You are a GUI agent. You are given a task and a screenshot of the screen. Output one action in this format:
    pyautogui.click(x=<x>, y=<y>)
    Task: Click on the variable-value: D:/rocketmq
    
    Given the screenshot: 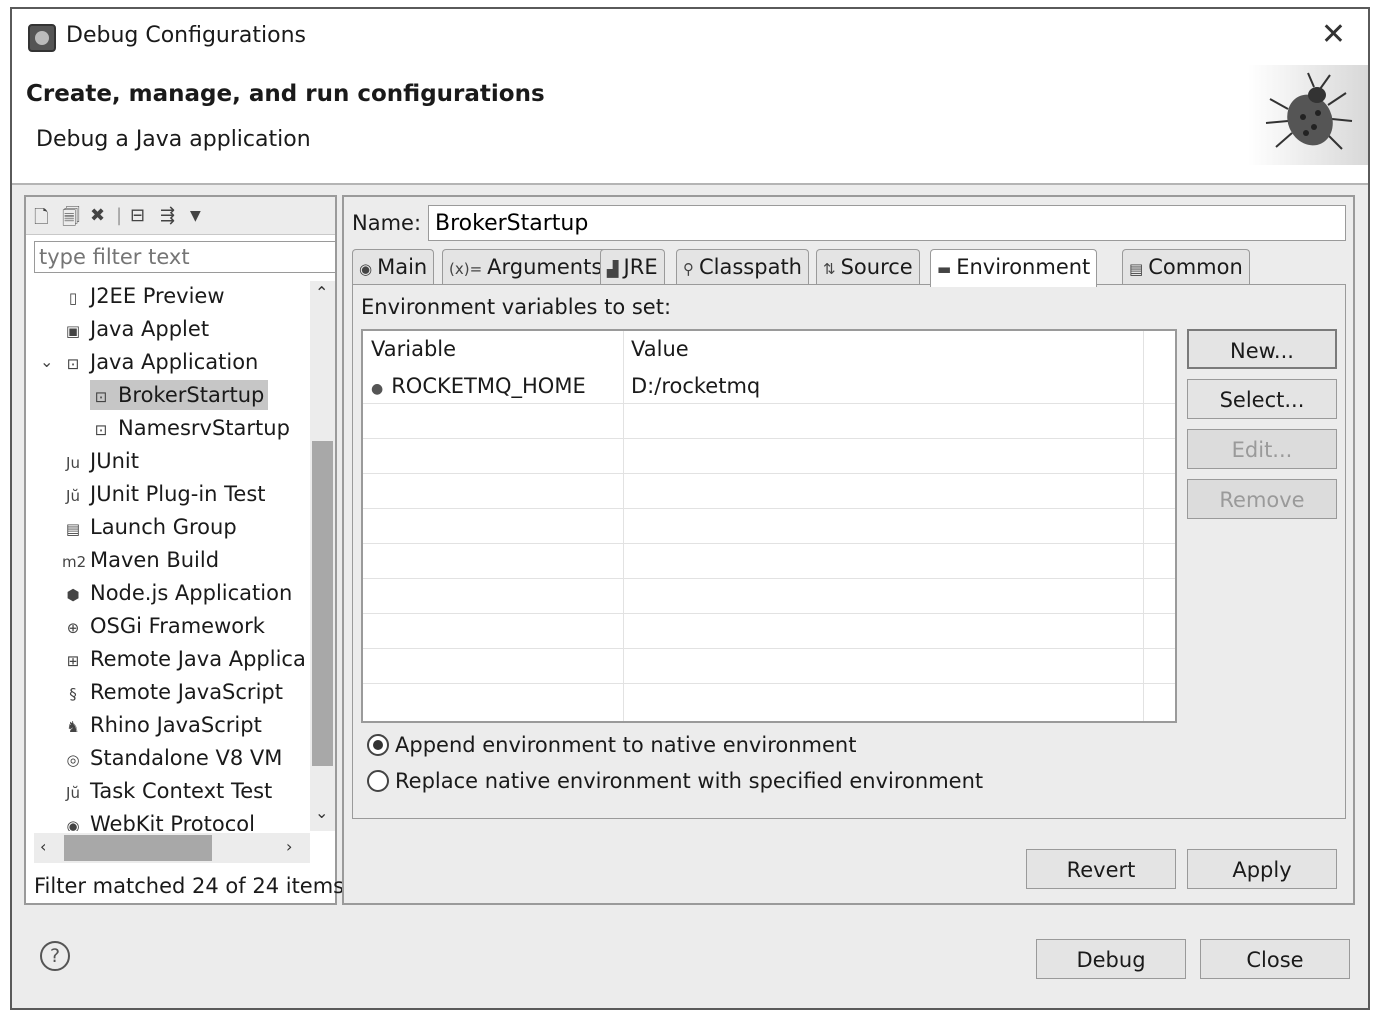 What is the action you would take?
    pyautogui.click(x=695, y=386)
    